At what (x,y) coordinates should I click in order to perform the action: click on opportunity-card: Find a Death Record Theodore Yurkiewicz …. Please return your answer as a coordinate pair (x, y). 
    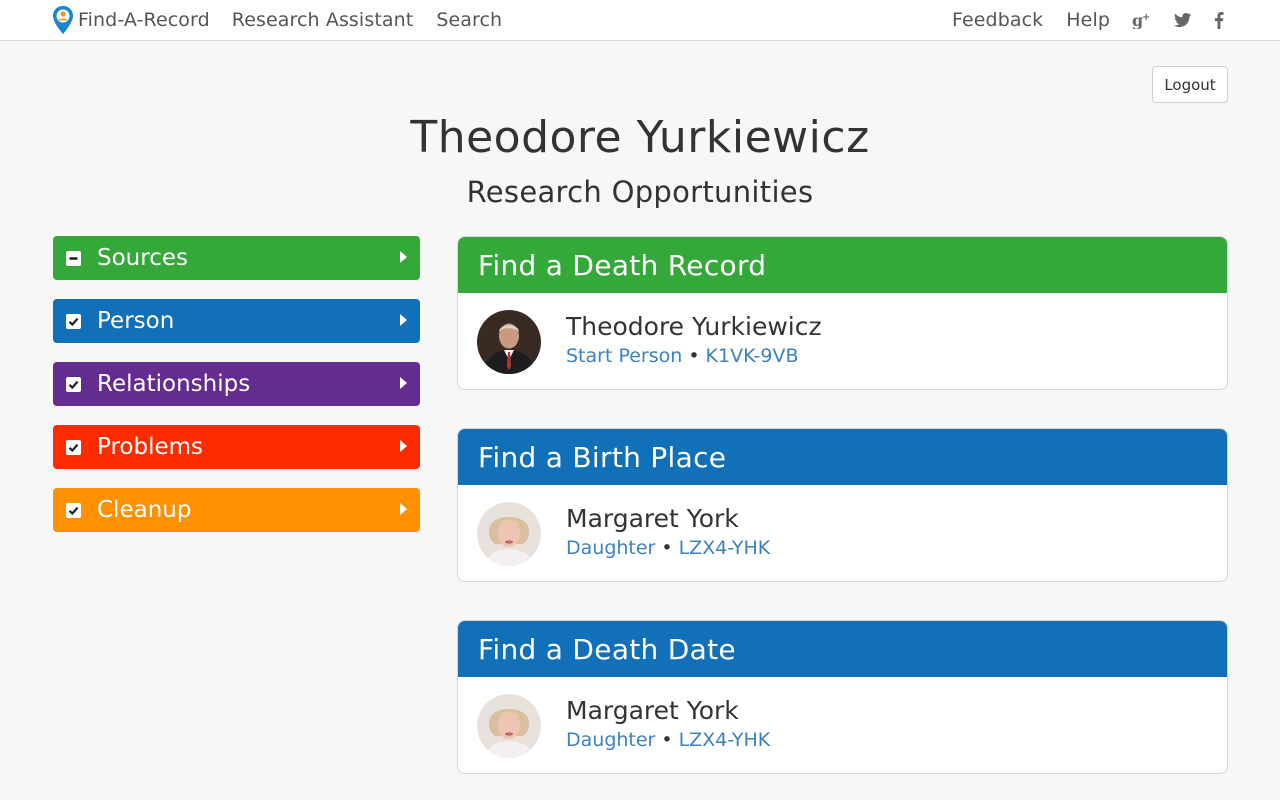
    Looking at the image, I should click on (842, 313).